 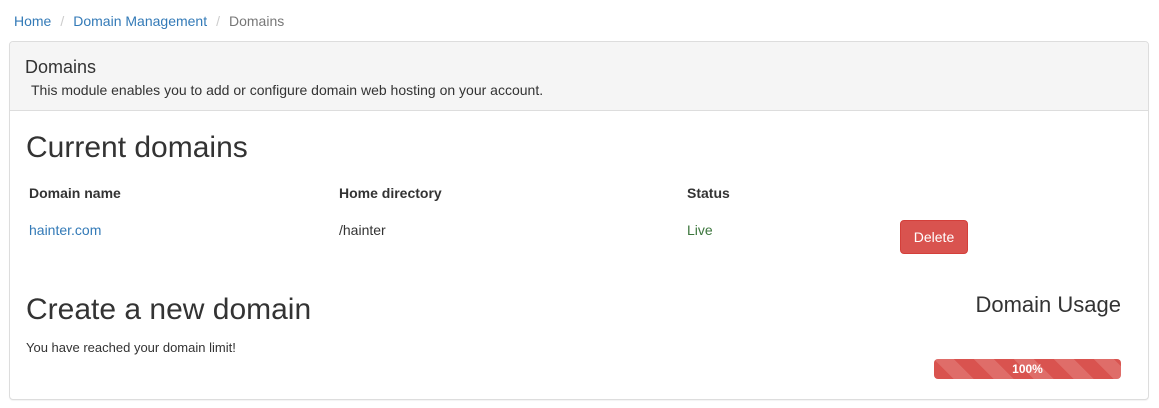 What do you see at coordinates (257, 21) in the screenshot?
I see `breadcrumb-current: Domains` at bounding box center [257, 21].